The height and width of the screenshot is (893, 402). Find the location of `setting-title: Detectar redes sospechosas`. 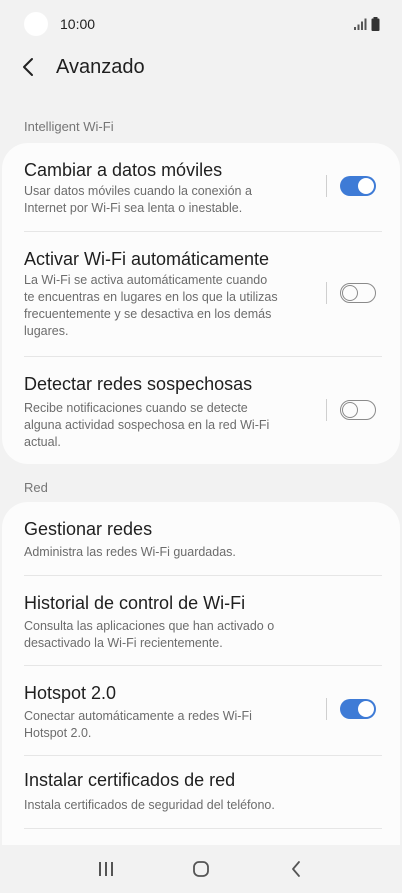

setting-title: Detectar redes sospechosas is located at coordinates (138, 384).